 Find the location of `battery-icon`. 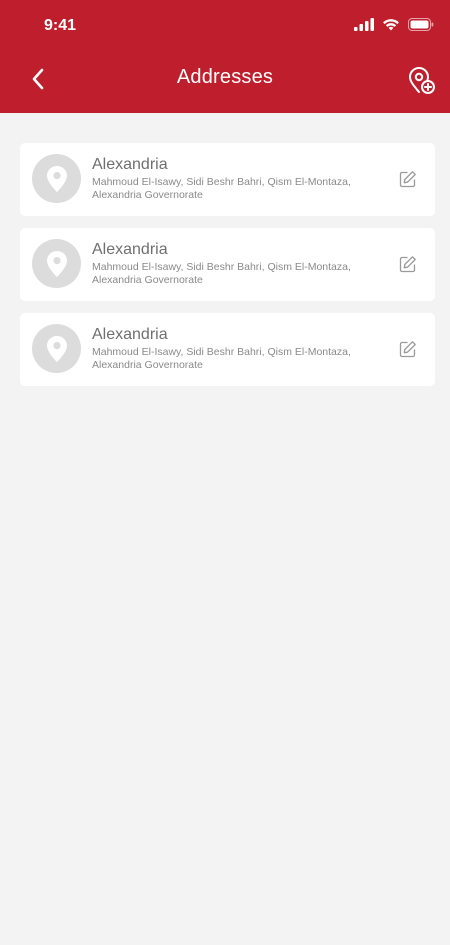

battery-icon is located at coordinates (421, 24).